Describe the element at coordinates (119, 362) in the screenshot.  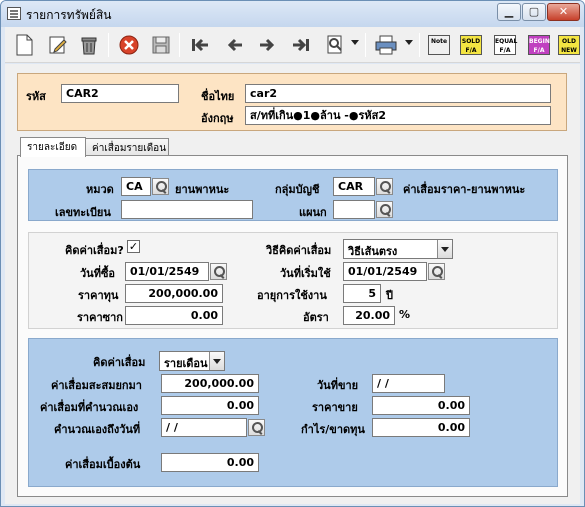
I see `calc-method-label: คิดค่าเสื่อม` at that location.